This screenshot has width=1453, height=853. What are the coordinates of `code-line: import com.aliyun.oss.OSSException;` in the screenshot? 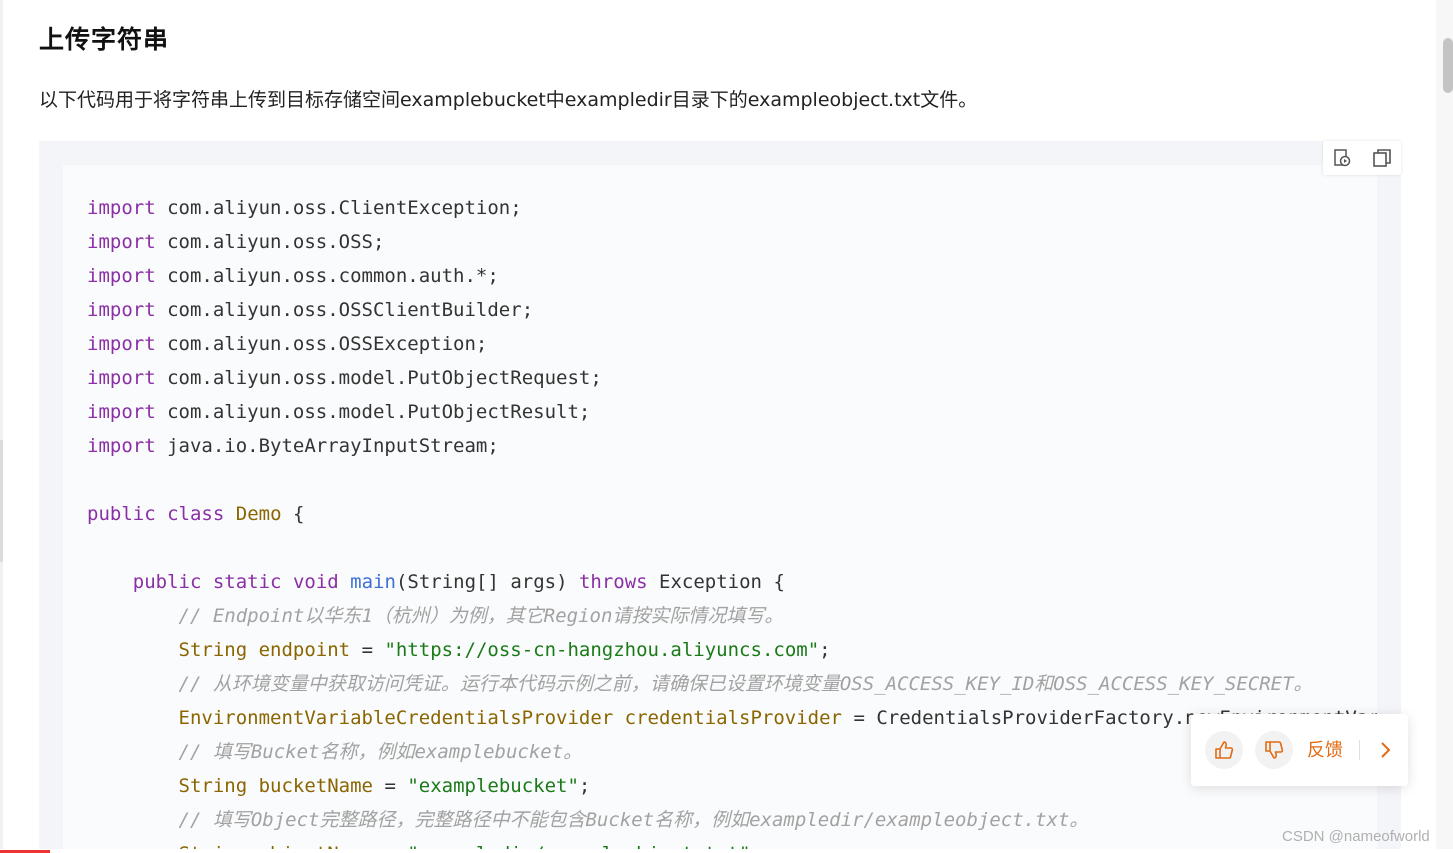 It's located at (732, 344).